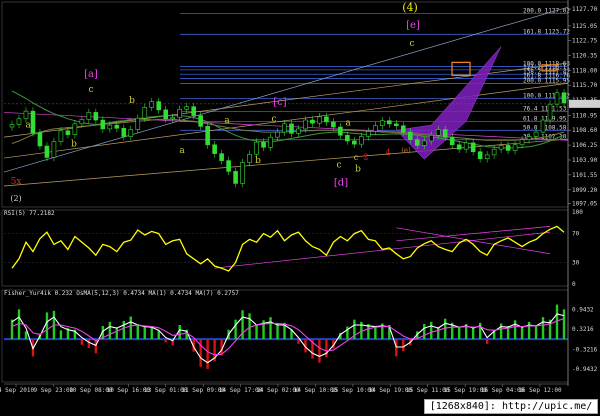 This screenshot has height=416, width=600. What do you see at coordinates (585, 130) in the screenshot?
I see `price-tick-label: 1108.60` at bounding box center [585, 130].